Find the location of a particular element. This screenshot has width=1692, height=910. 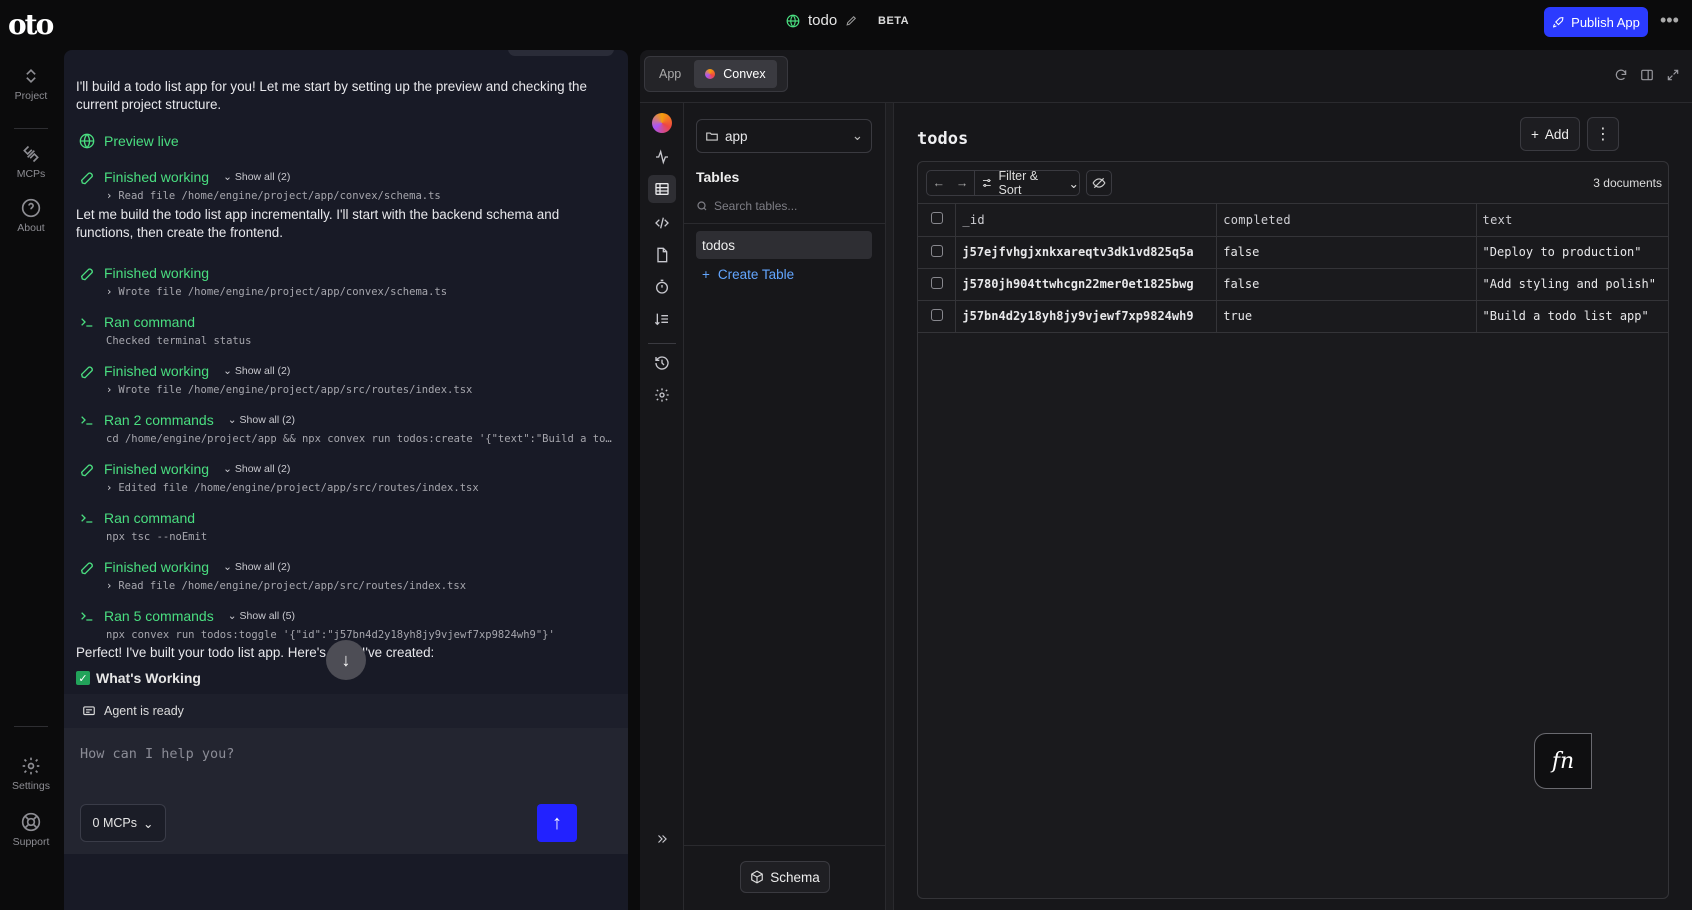

cell-id: j57bn4d2y18yh8jy9vjewf7xp9824wh9 is located at coordinates (1086, 316).